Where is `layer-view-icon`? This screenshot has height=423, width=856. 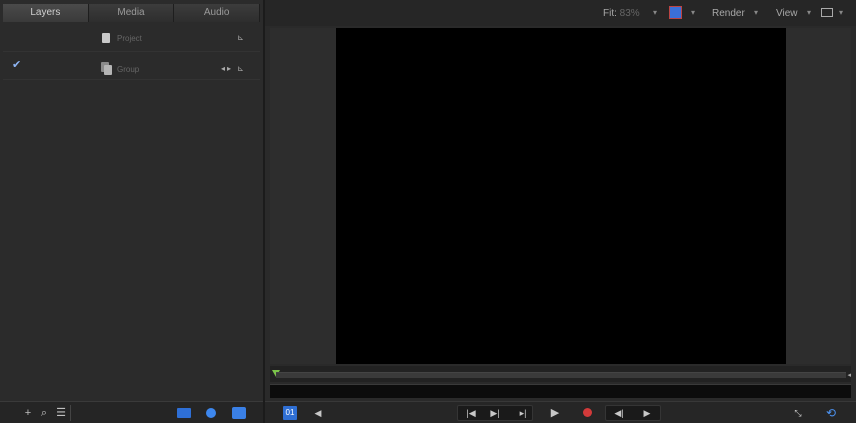 layer-view-icon is located at coordinates (184, 413).